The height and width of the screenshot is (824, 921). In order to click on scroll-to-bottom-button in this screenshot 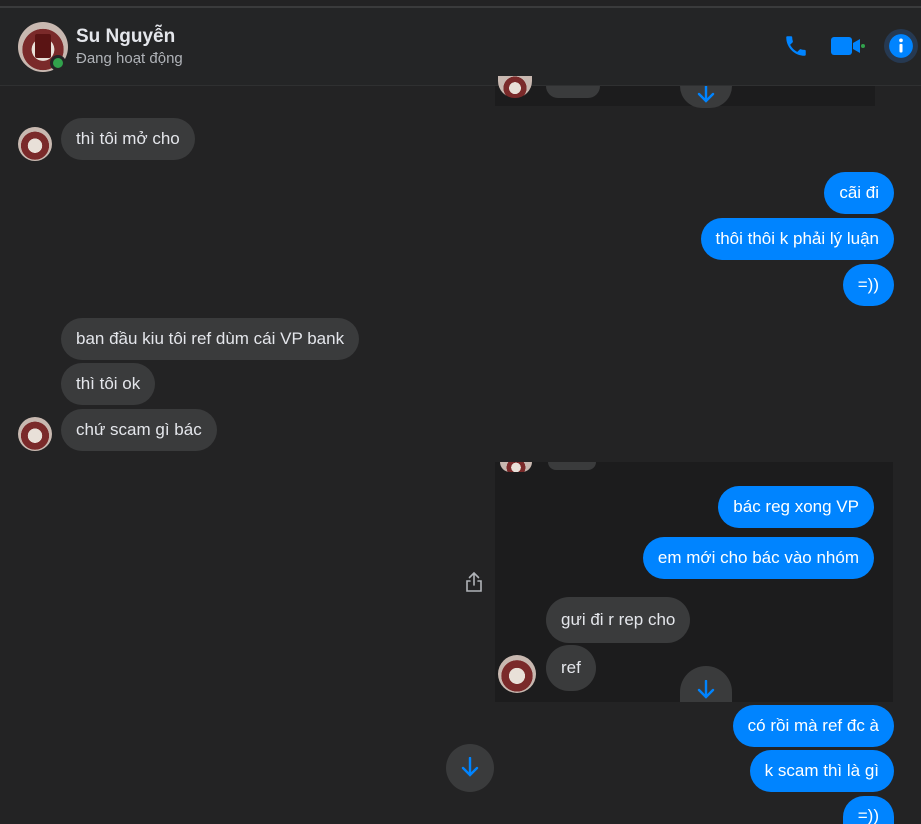, I will do `click(470, 768)`.